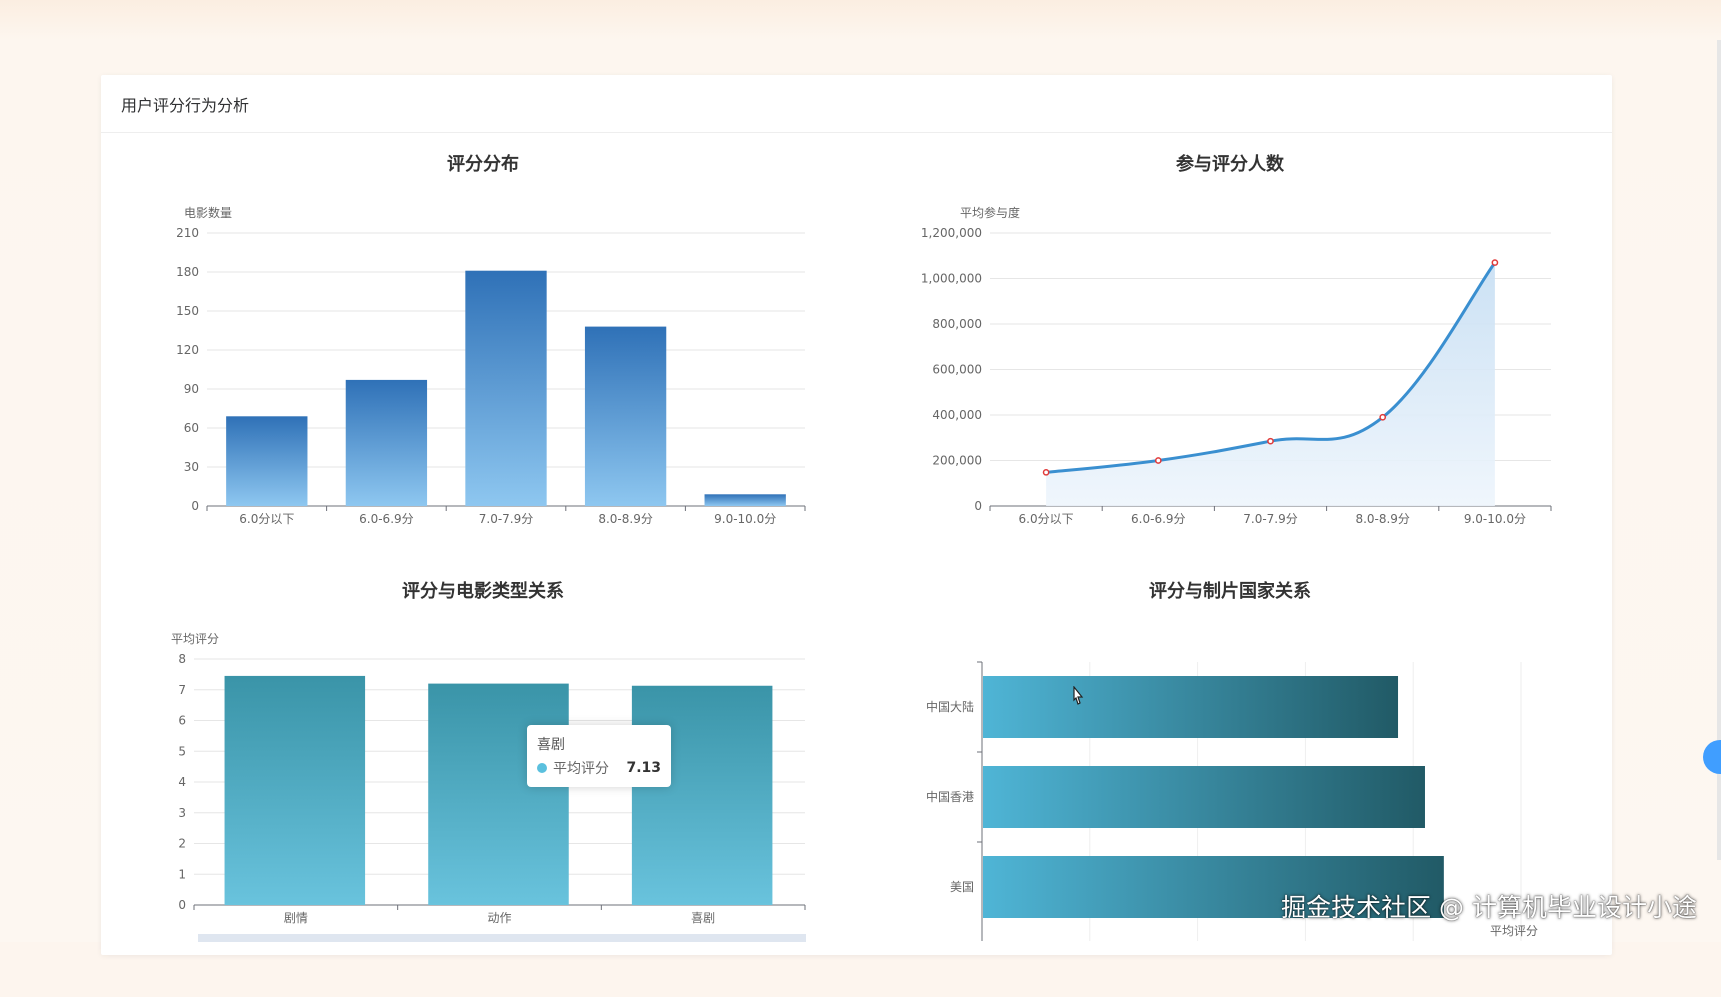 The width and height of the screenshot is (1721, 997). Describe the element at coordinates (502, 938) in the screenshot. I see `data-zoom-slider` at that location.